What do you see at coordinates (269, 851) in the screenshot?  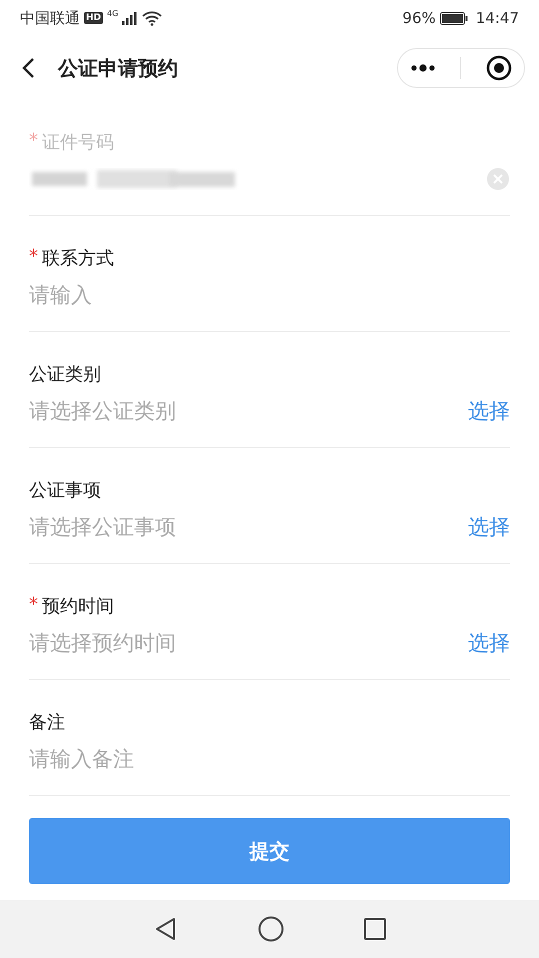 I see `submit-button: 提交` at bounding box center [269, 851].